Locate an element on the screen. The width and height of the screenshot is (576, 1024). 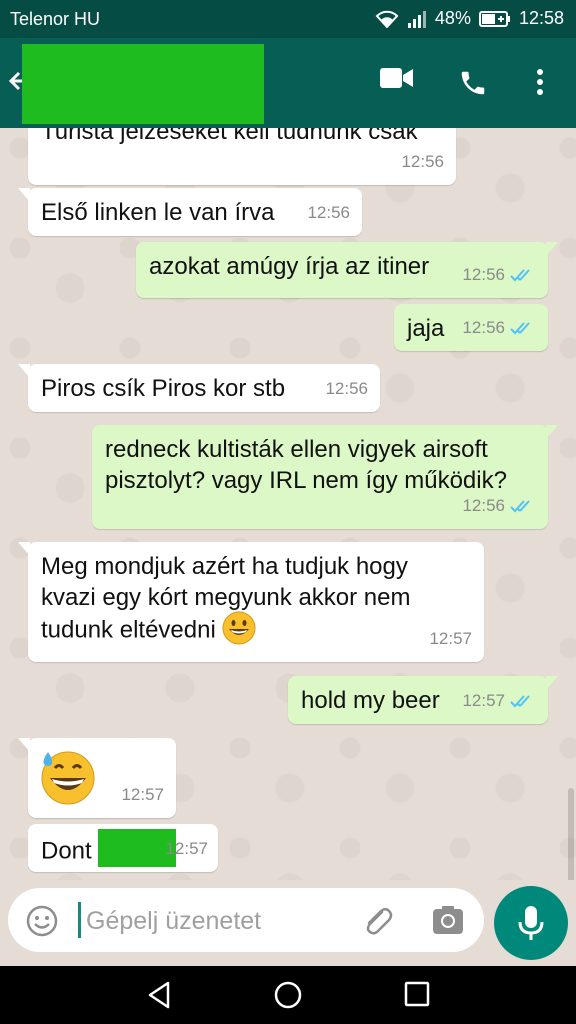
scrollbar is located at coordinates (571, 834).